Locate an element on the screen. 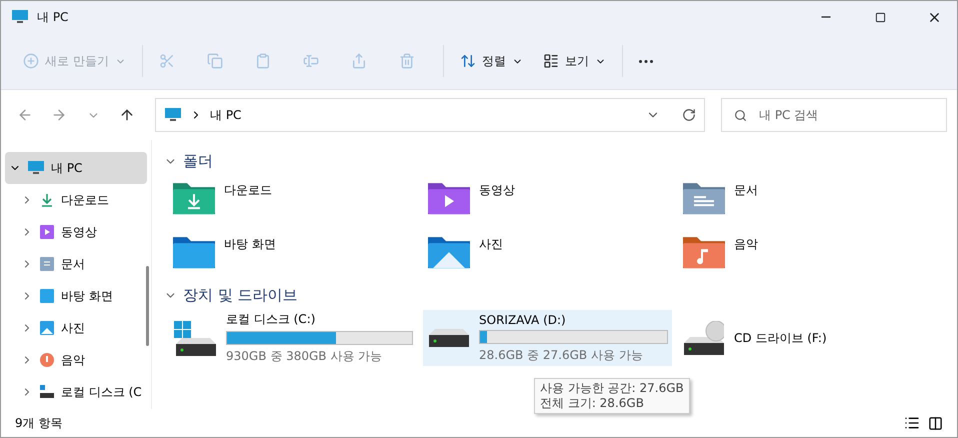 The width and height of the screenshot is (958, 438). document-icon is located at coordinates (47, 264).